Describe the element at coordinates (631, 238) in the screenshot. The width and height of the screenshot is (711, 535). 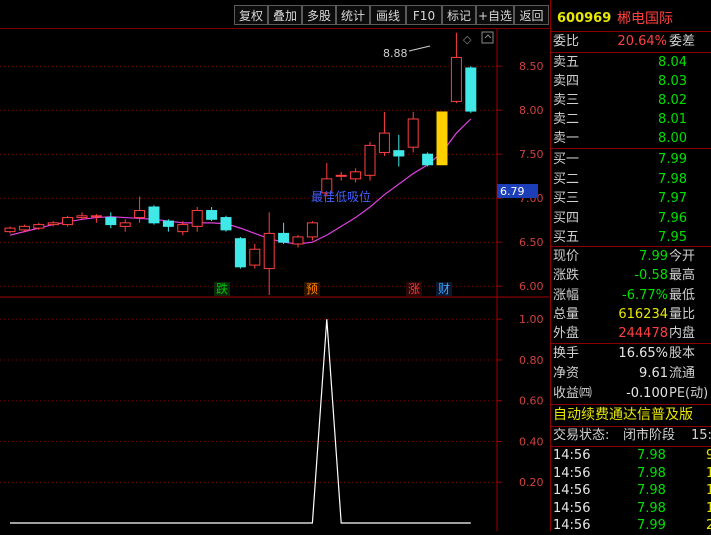
I see `bid-row: 买五 7.95` at that location.